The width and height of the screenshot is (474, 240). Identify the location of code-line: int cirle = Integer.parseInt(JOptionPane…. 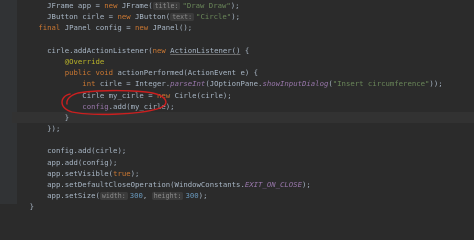
(243, 83).